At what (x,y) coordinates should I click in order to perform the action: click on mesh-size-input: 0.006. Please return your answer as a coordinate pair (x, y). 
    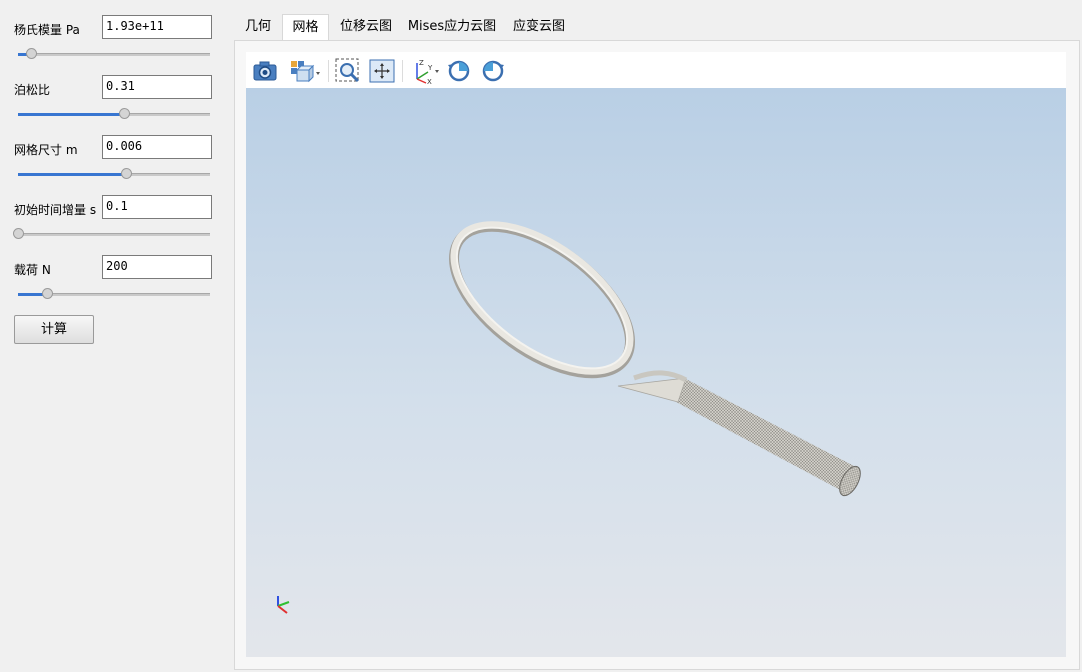
    Looking at the image, I should click on (157, 147).